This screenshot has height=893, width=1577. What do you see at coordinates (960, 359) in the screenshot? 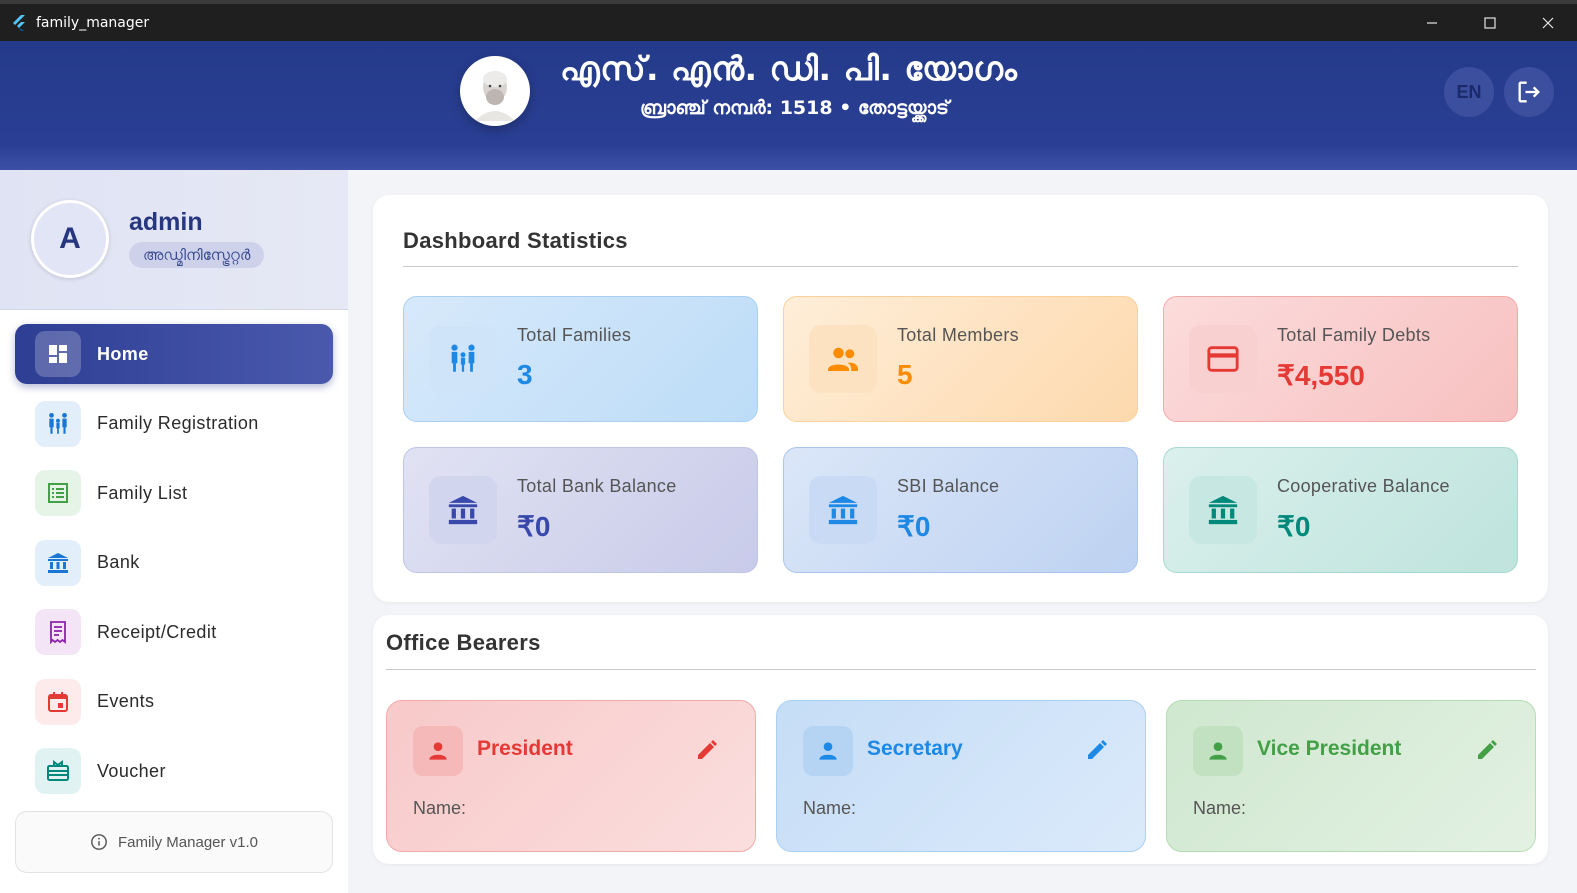
I see `stat-card-total-members: Total Members 5` at bounding box center [960, 359].